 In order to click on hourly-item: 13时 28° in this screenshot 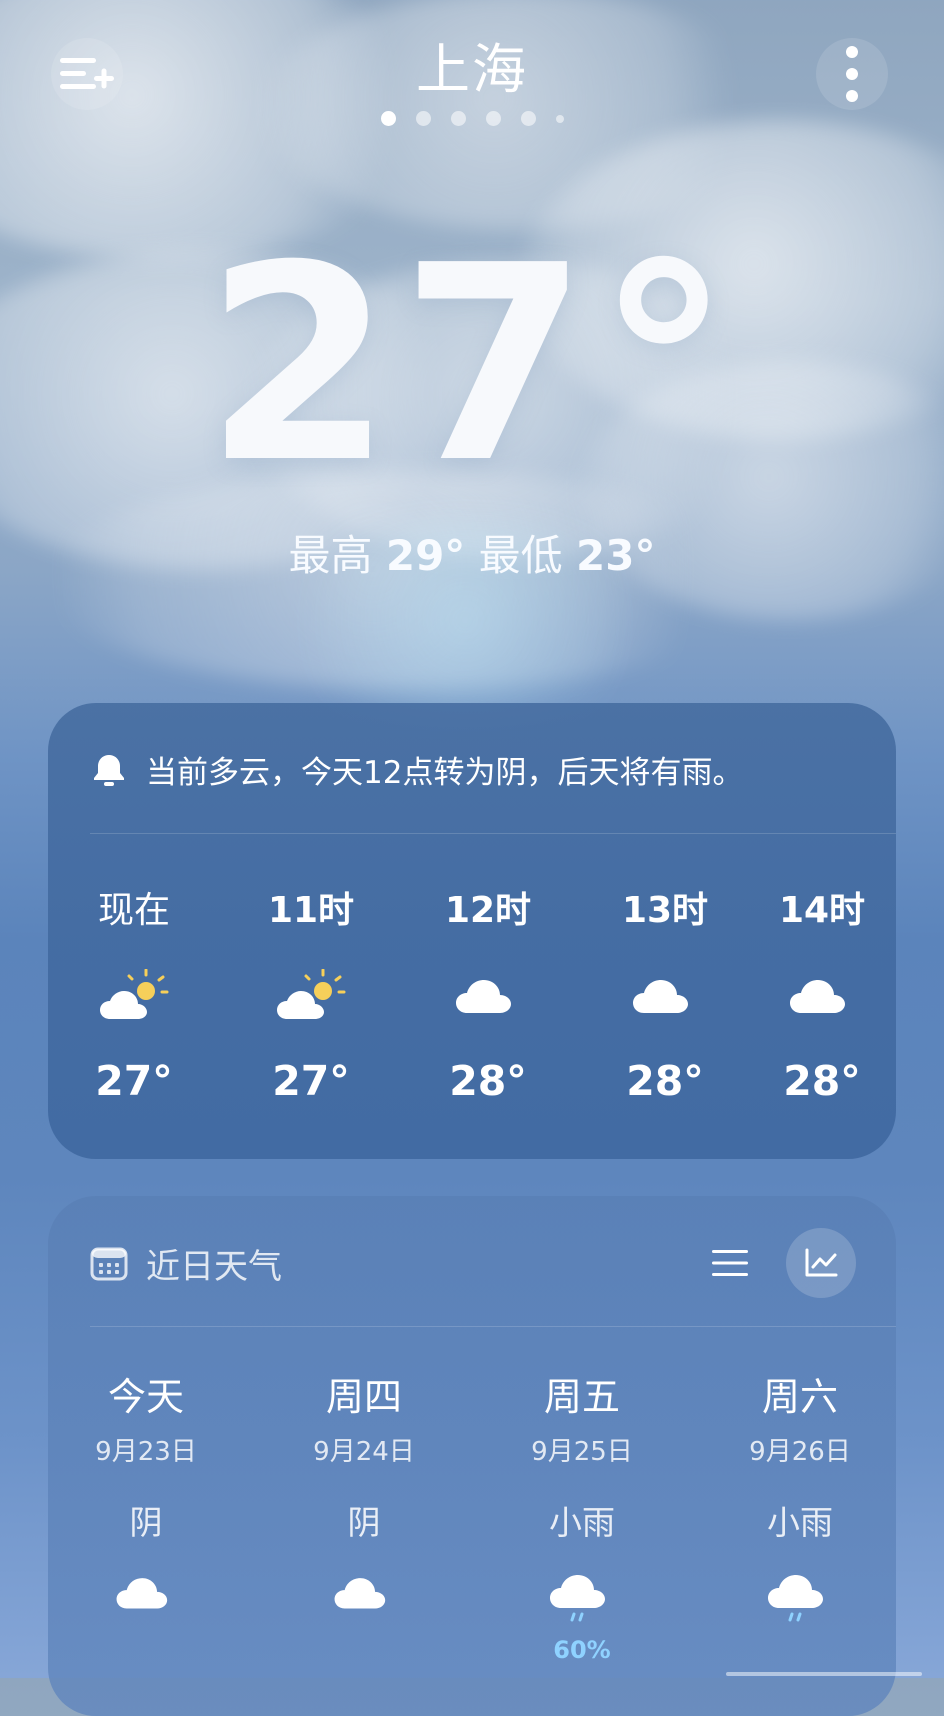, I will do `click(665, 993)`.